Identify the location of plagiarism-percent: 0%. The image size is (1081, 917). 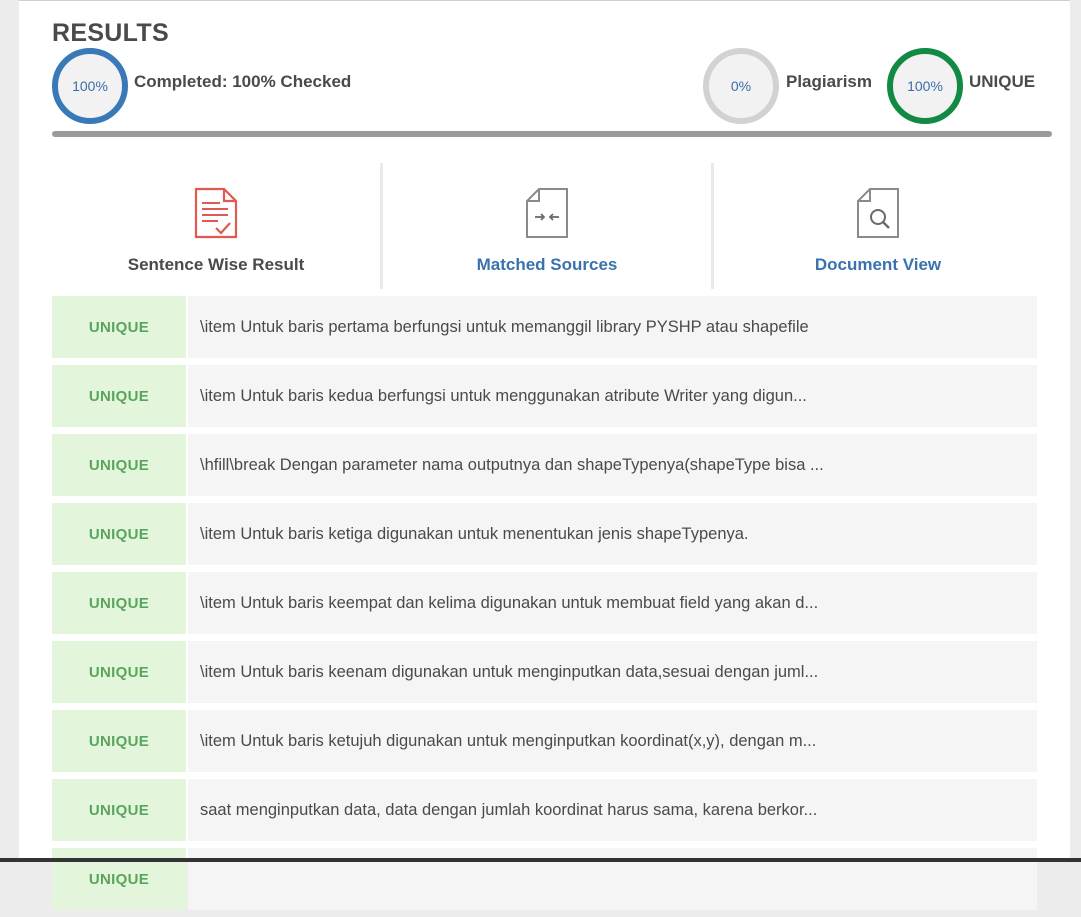
(741, 86).